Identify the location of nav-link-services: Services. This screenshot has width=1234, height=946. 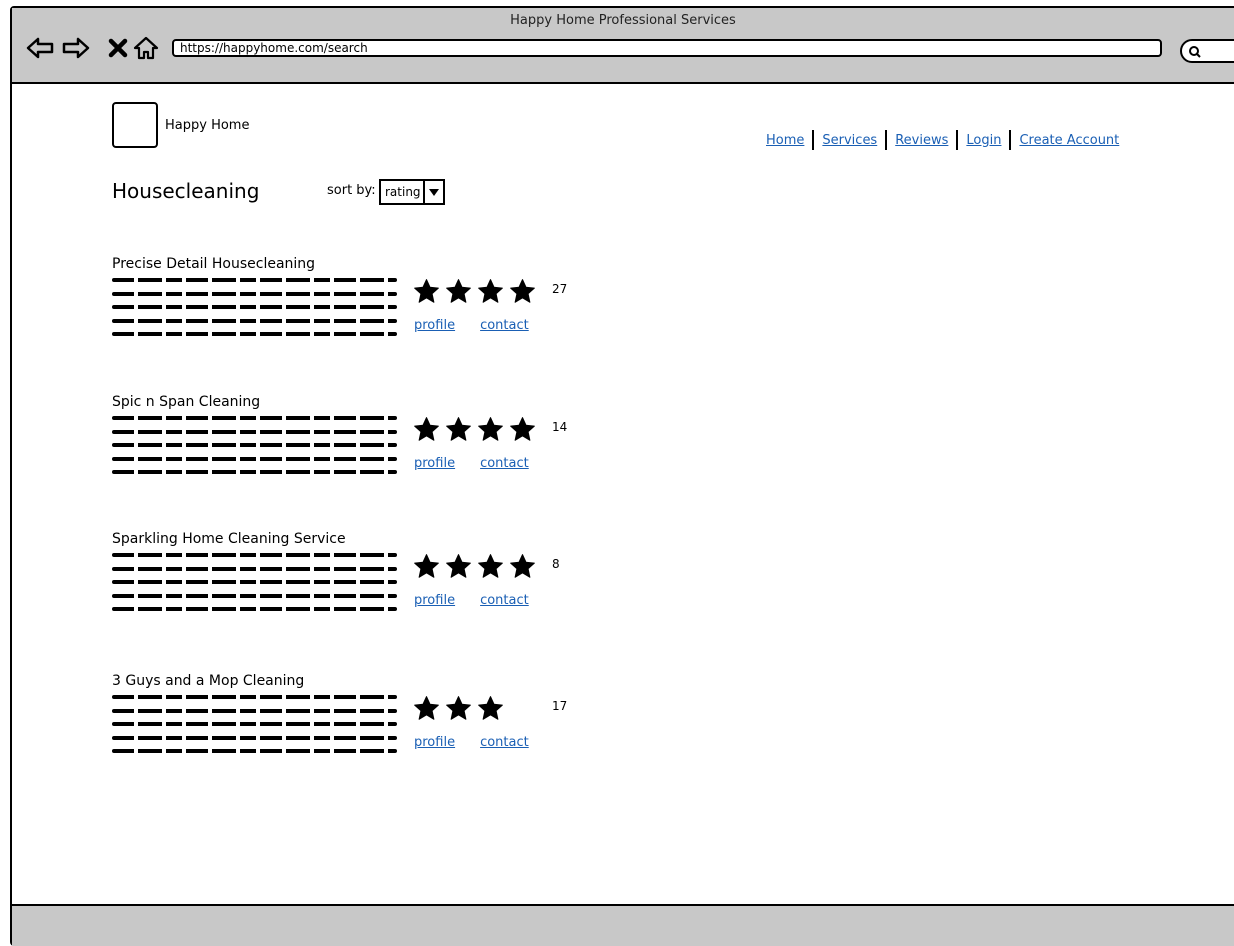
(849, 140).